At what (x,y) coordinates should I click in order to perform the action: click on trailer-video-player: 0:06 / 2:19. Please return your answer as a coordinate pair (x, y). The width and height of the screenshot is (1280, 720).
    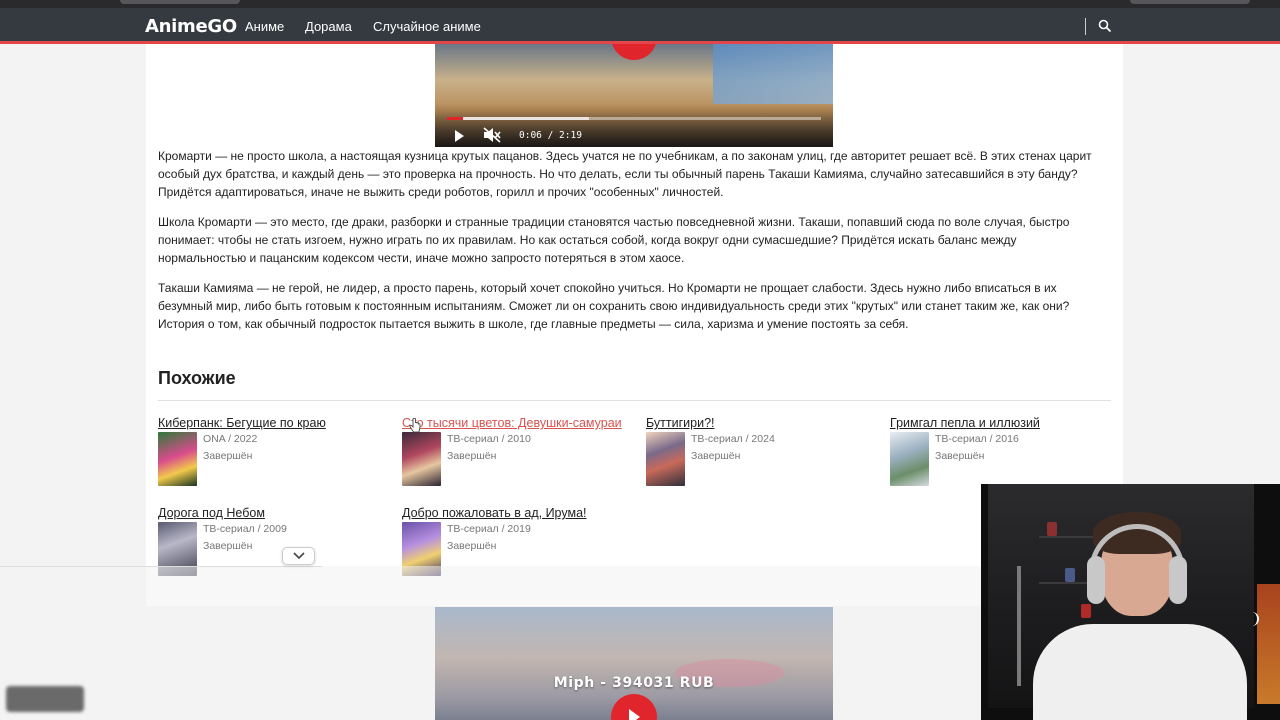
    Looking at the image, I should click on (634, 95).